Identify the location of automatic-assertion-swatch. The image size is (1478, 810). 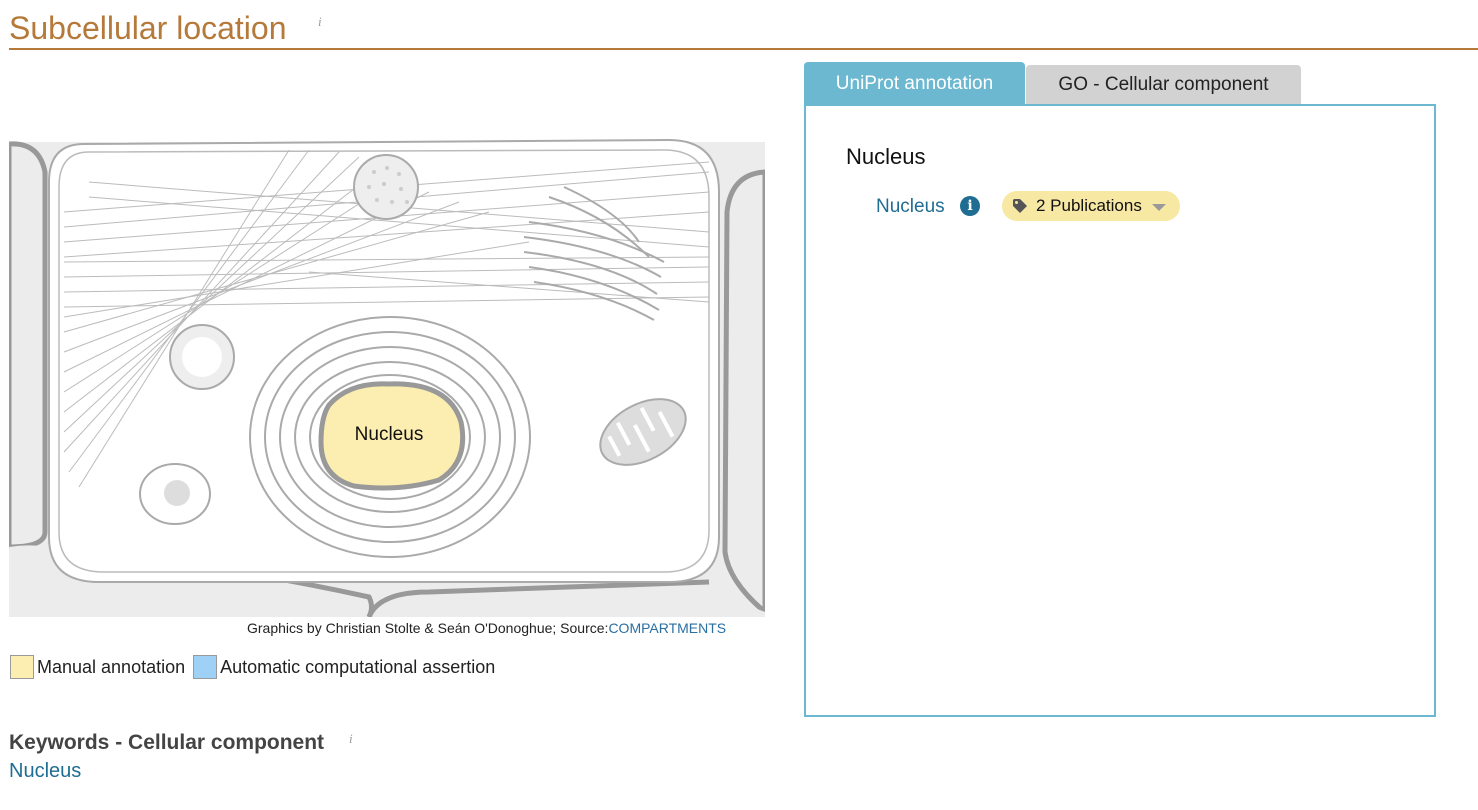
(205, 667).